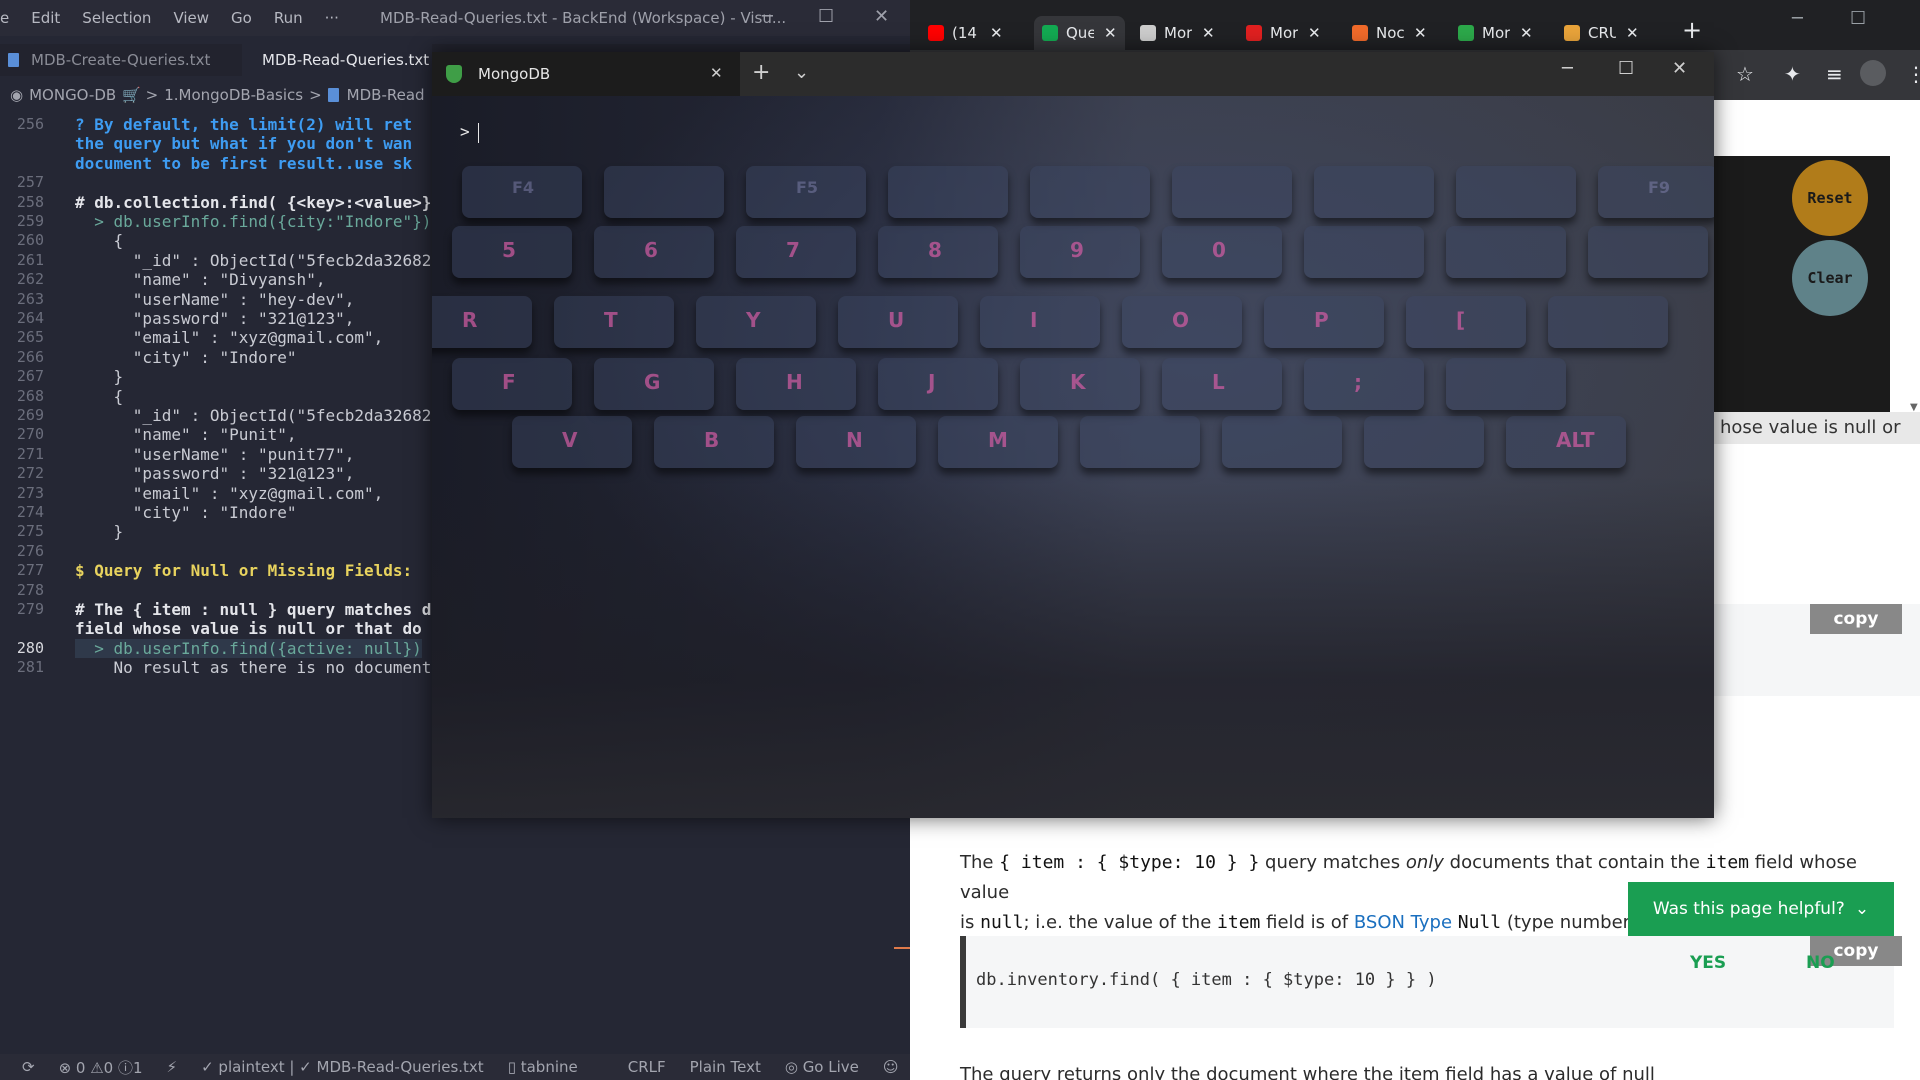 The width and height of the screenshot is (1920, 1080). I want to click on no-button: NO, so click(1820, 963).